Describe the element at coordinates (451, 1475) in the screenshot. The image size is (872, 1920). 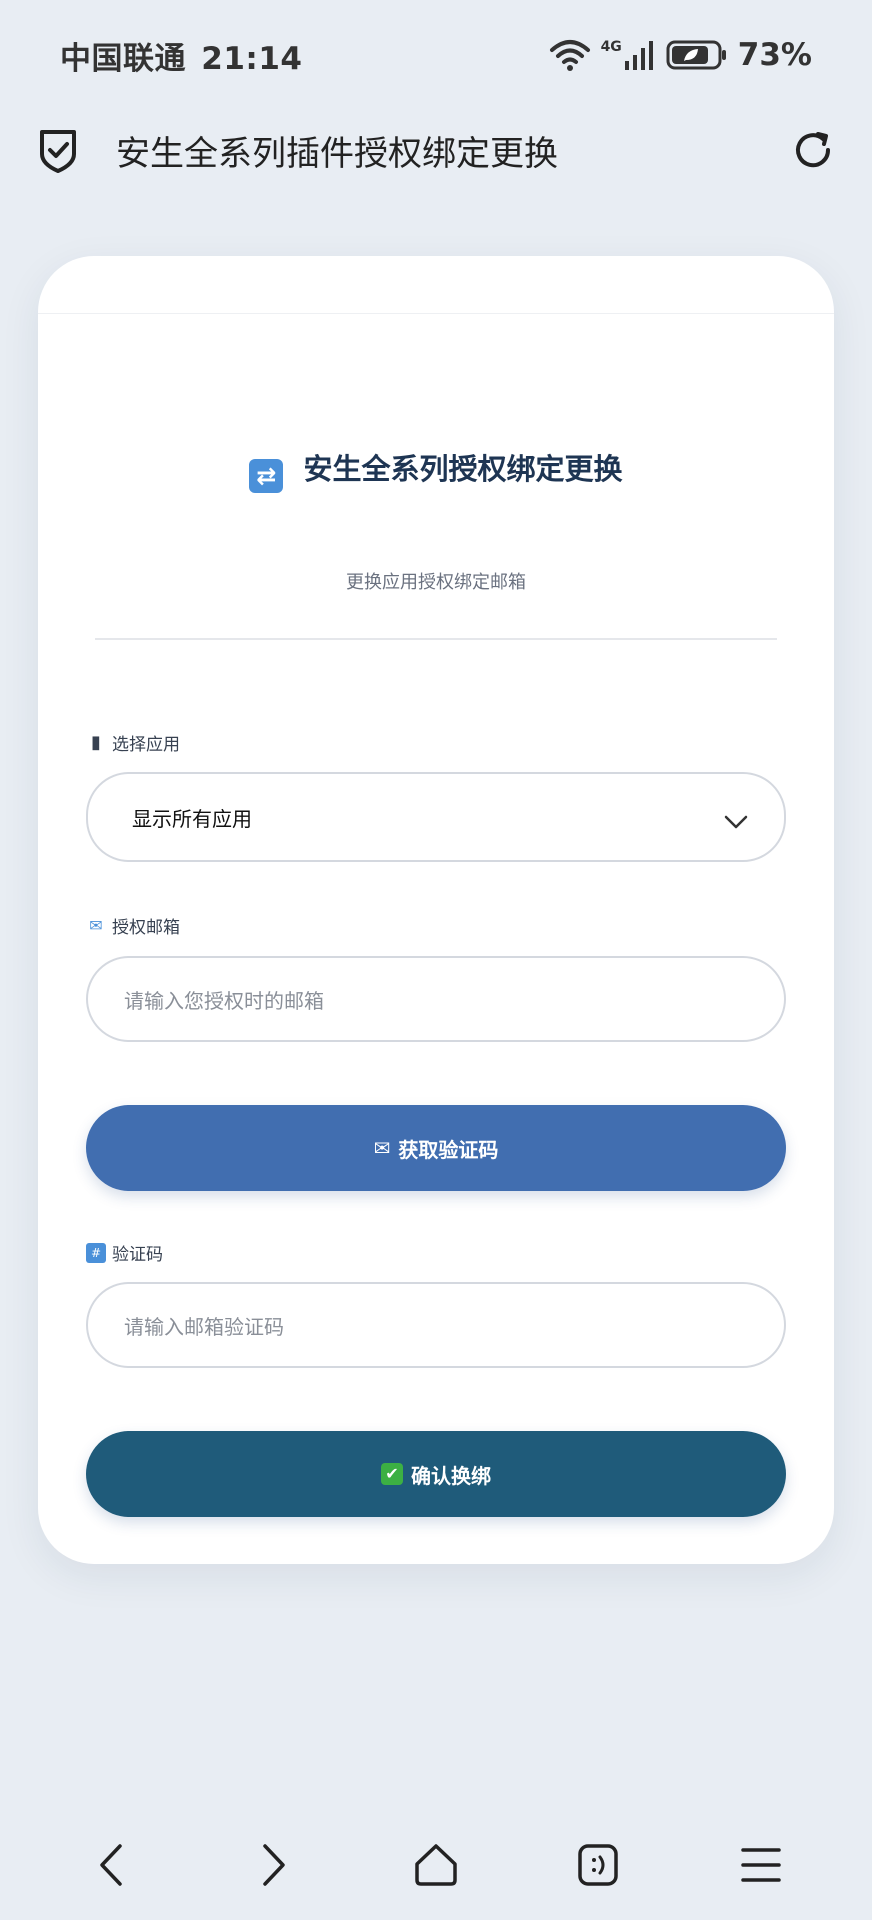
I see `confirm-rebind-button-label: 确认换绑` at that location.